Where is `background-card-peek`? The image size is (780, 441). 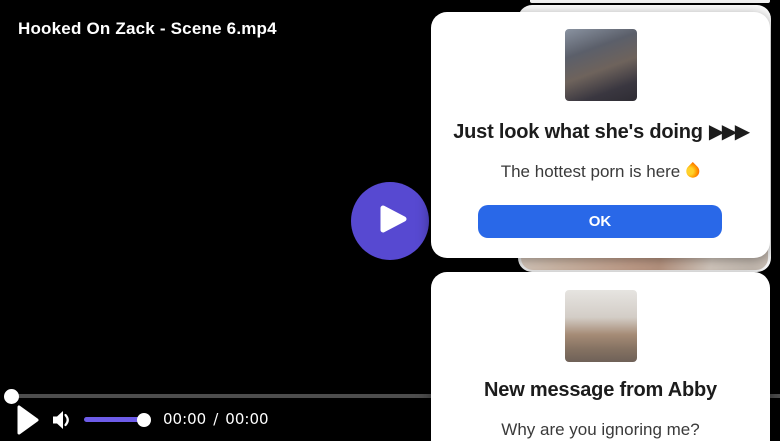 background-card-peek is located at coordinates (650, 1).